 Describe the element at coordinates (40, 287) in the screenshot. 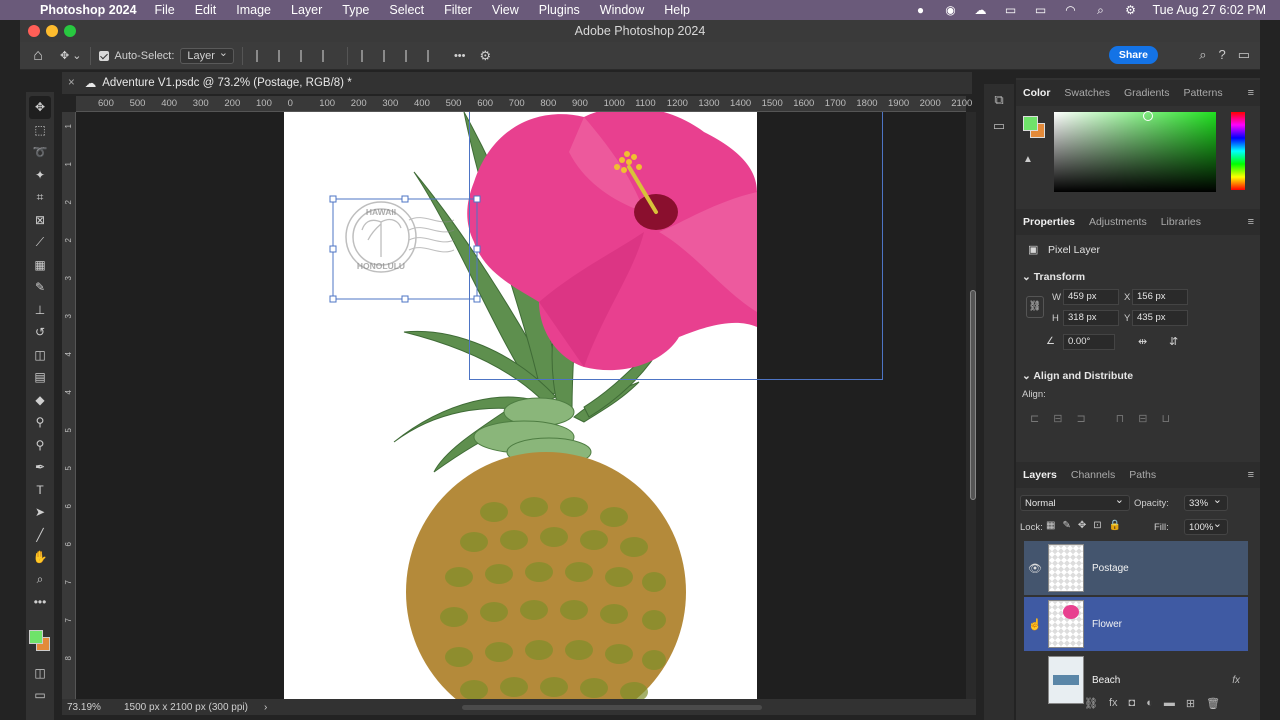

I see `brush-tool-icon: ✎` at that location.